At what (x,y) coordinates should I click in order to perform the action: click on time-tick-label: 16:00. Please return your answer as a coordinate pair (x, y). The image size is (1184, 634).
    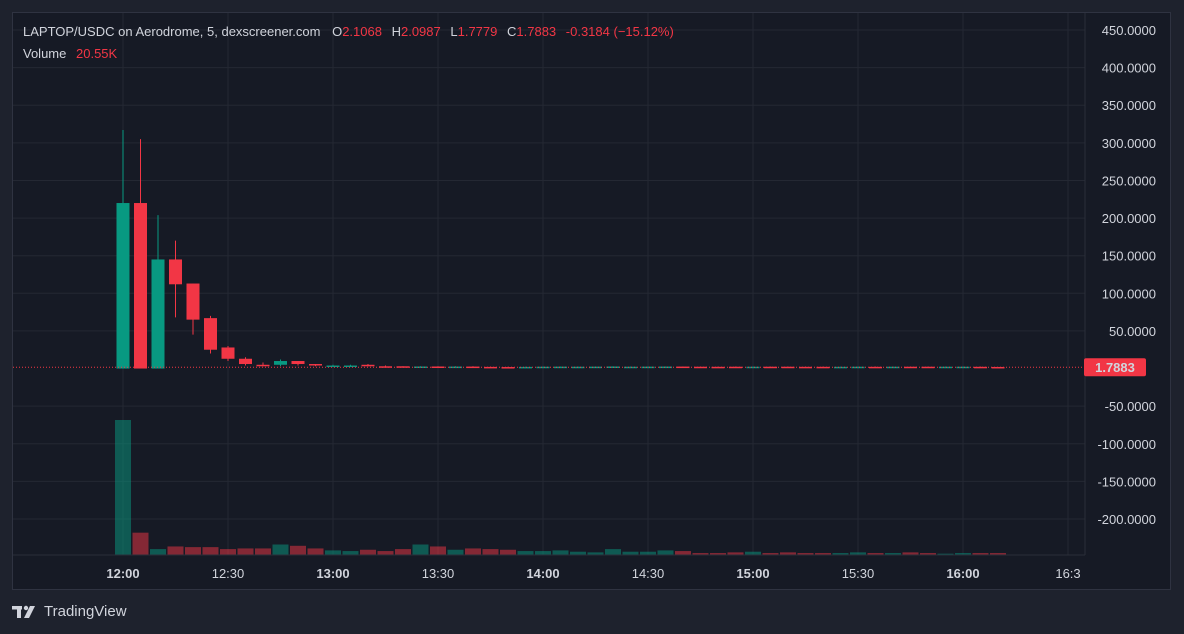
    Looking at the image, I should click on (962, 573).